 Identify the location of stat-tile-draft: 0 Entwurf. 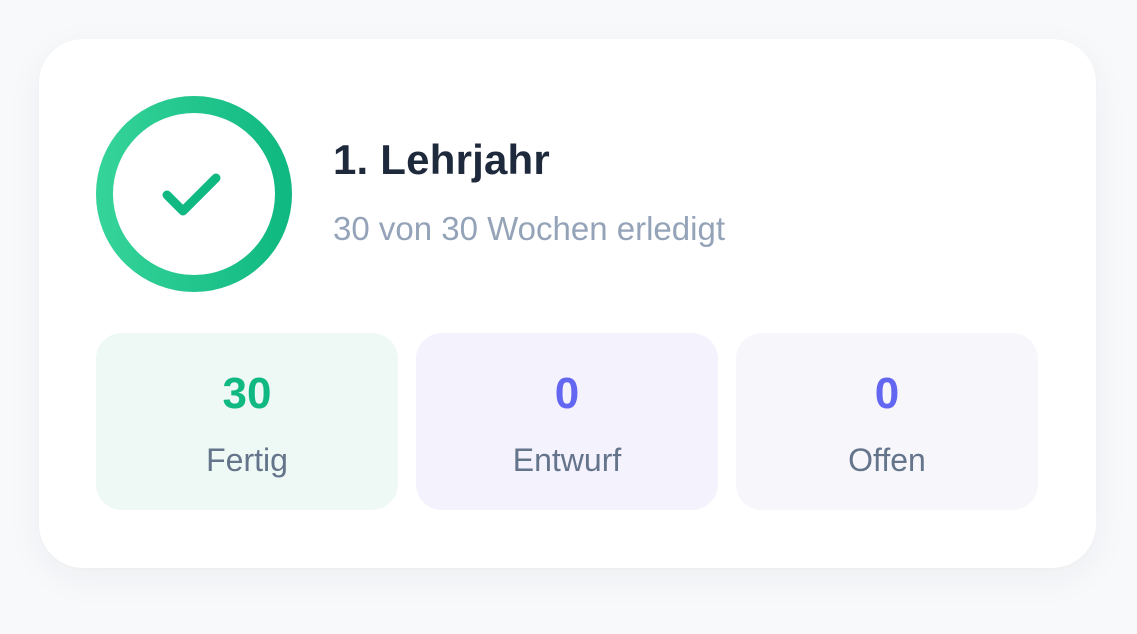
(567, 421).